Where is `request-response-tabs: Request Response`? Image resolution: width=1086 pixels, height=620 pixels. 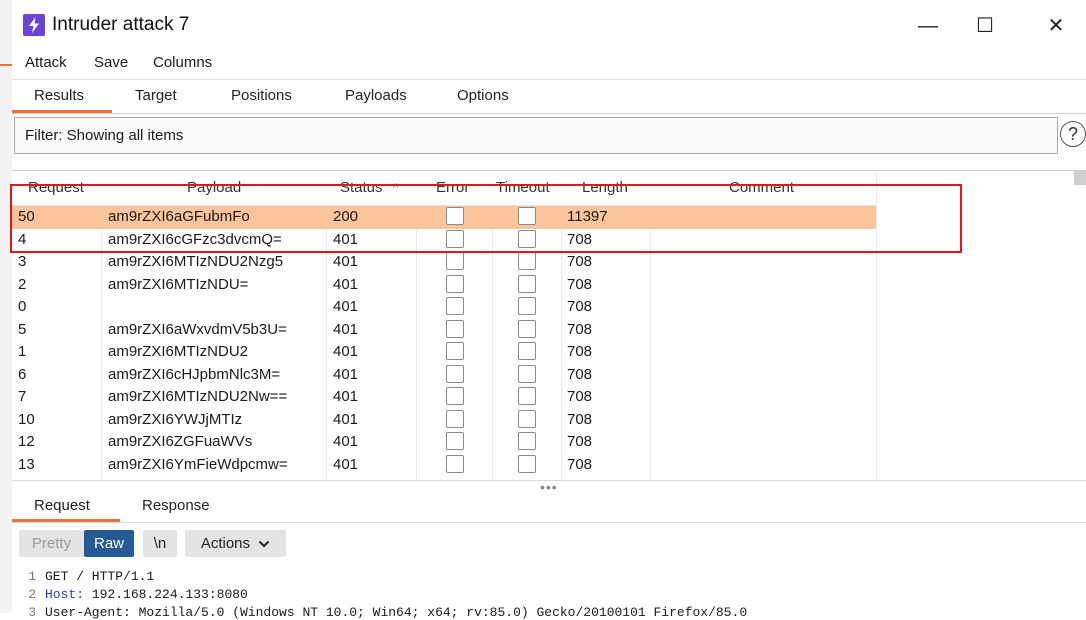
request-response-tabs: Request Response is located at coordinates (549, 506).